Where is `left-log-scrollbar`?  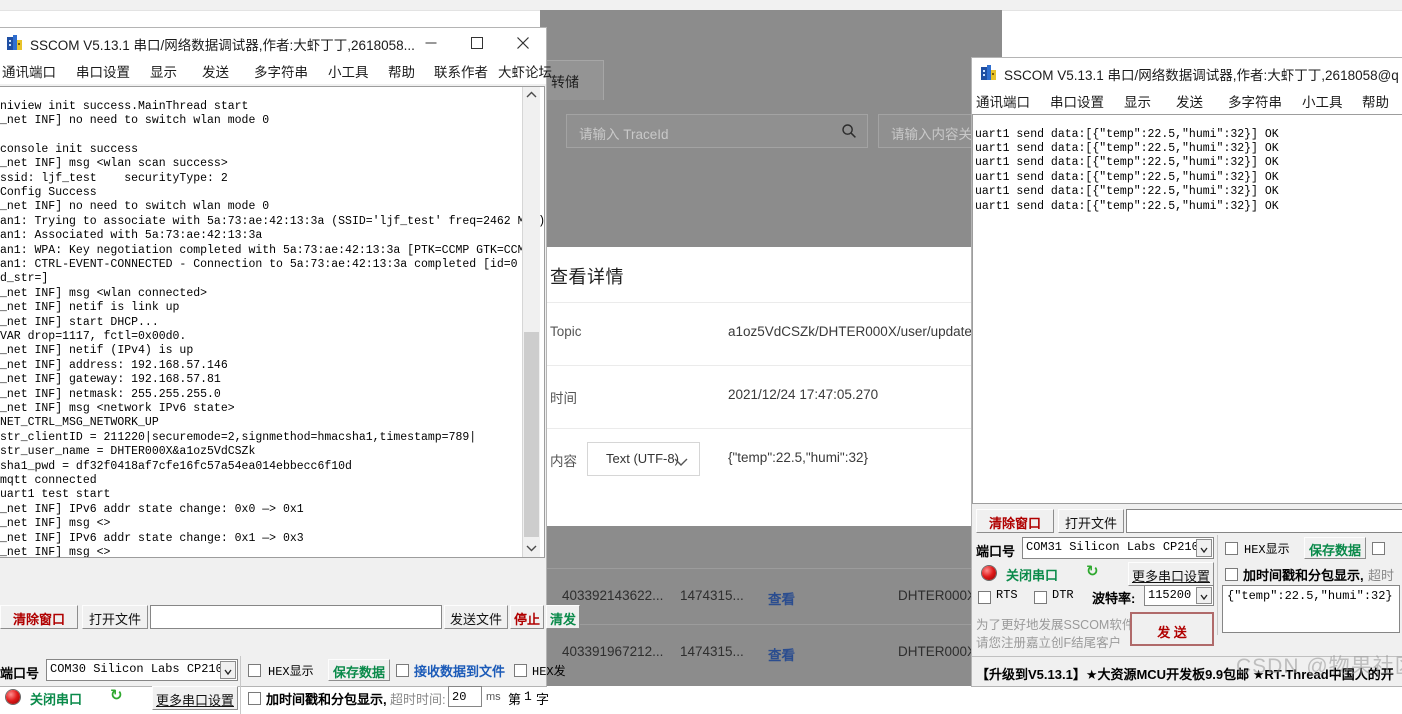 left-log-scrollbar is located at coordinates (531, 322).